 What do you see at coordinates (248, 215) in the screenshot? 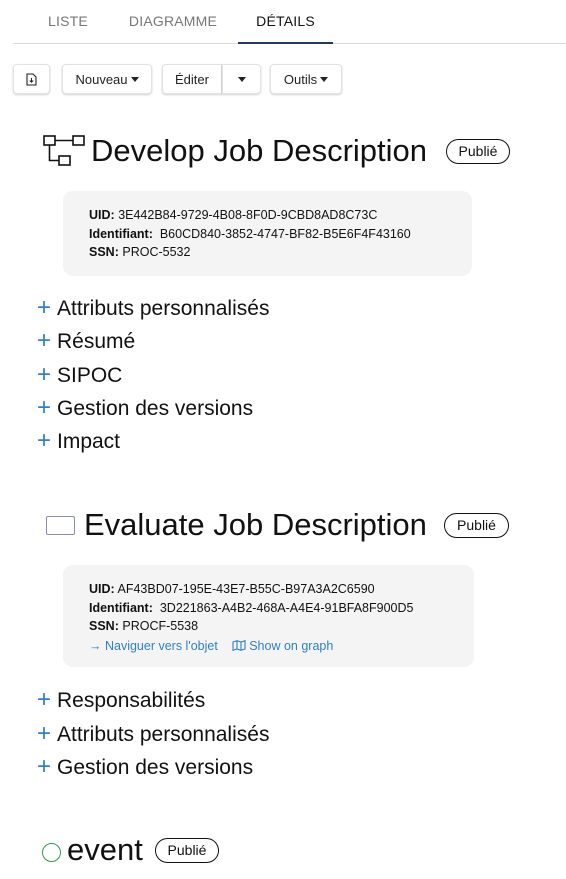
I see `uid-value: 3E442B84-9729-4B08-8F0D-9CBD8AD8C73C` at bounding box center [248, 215].